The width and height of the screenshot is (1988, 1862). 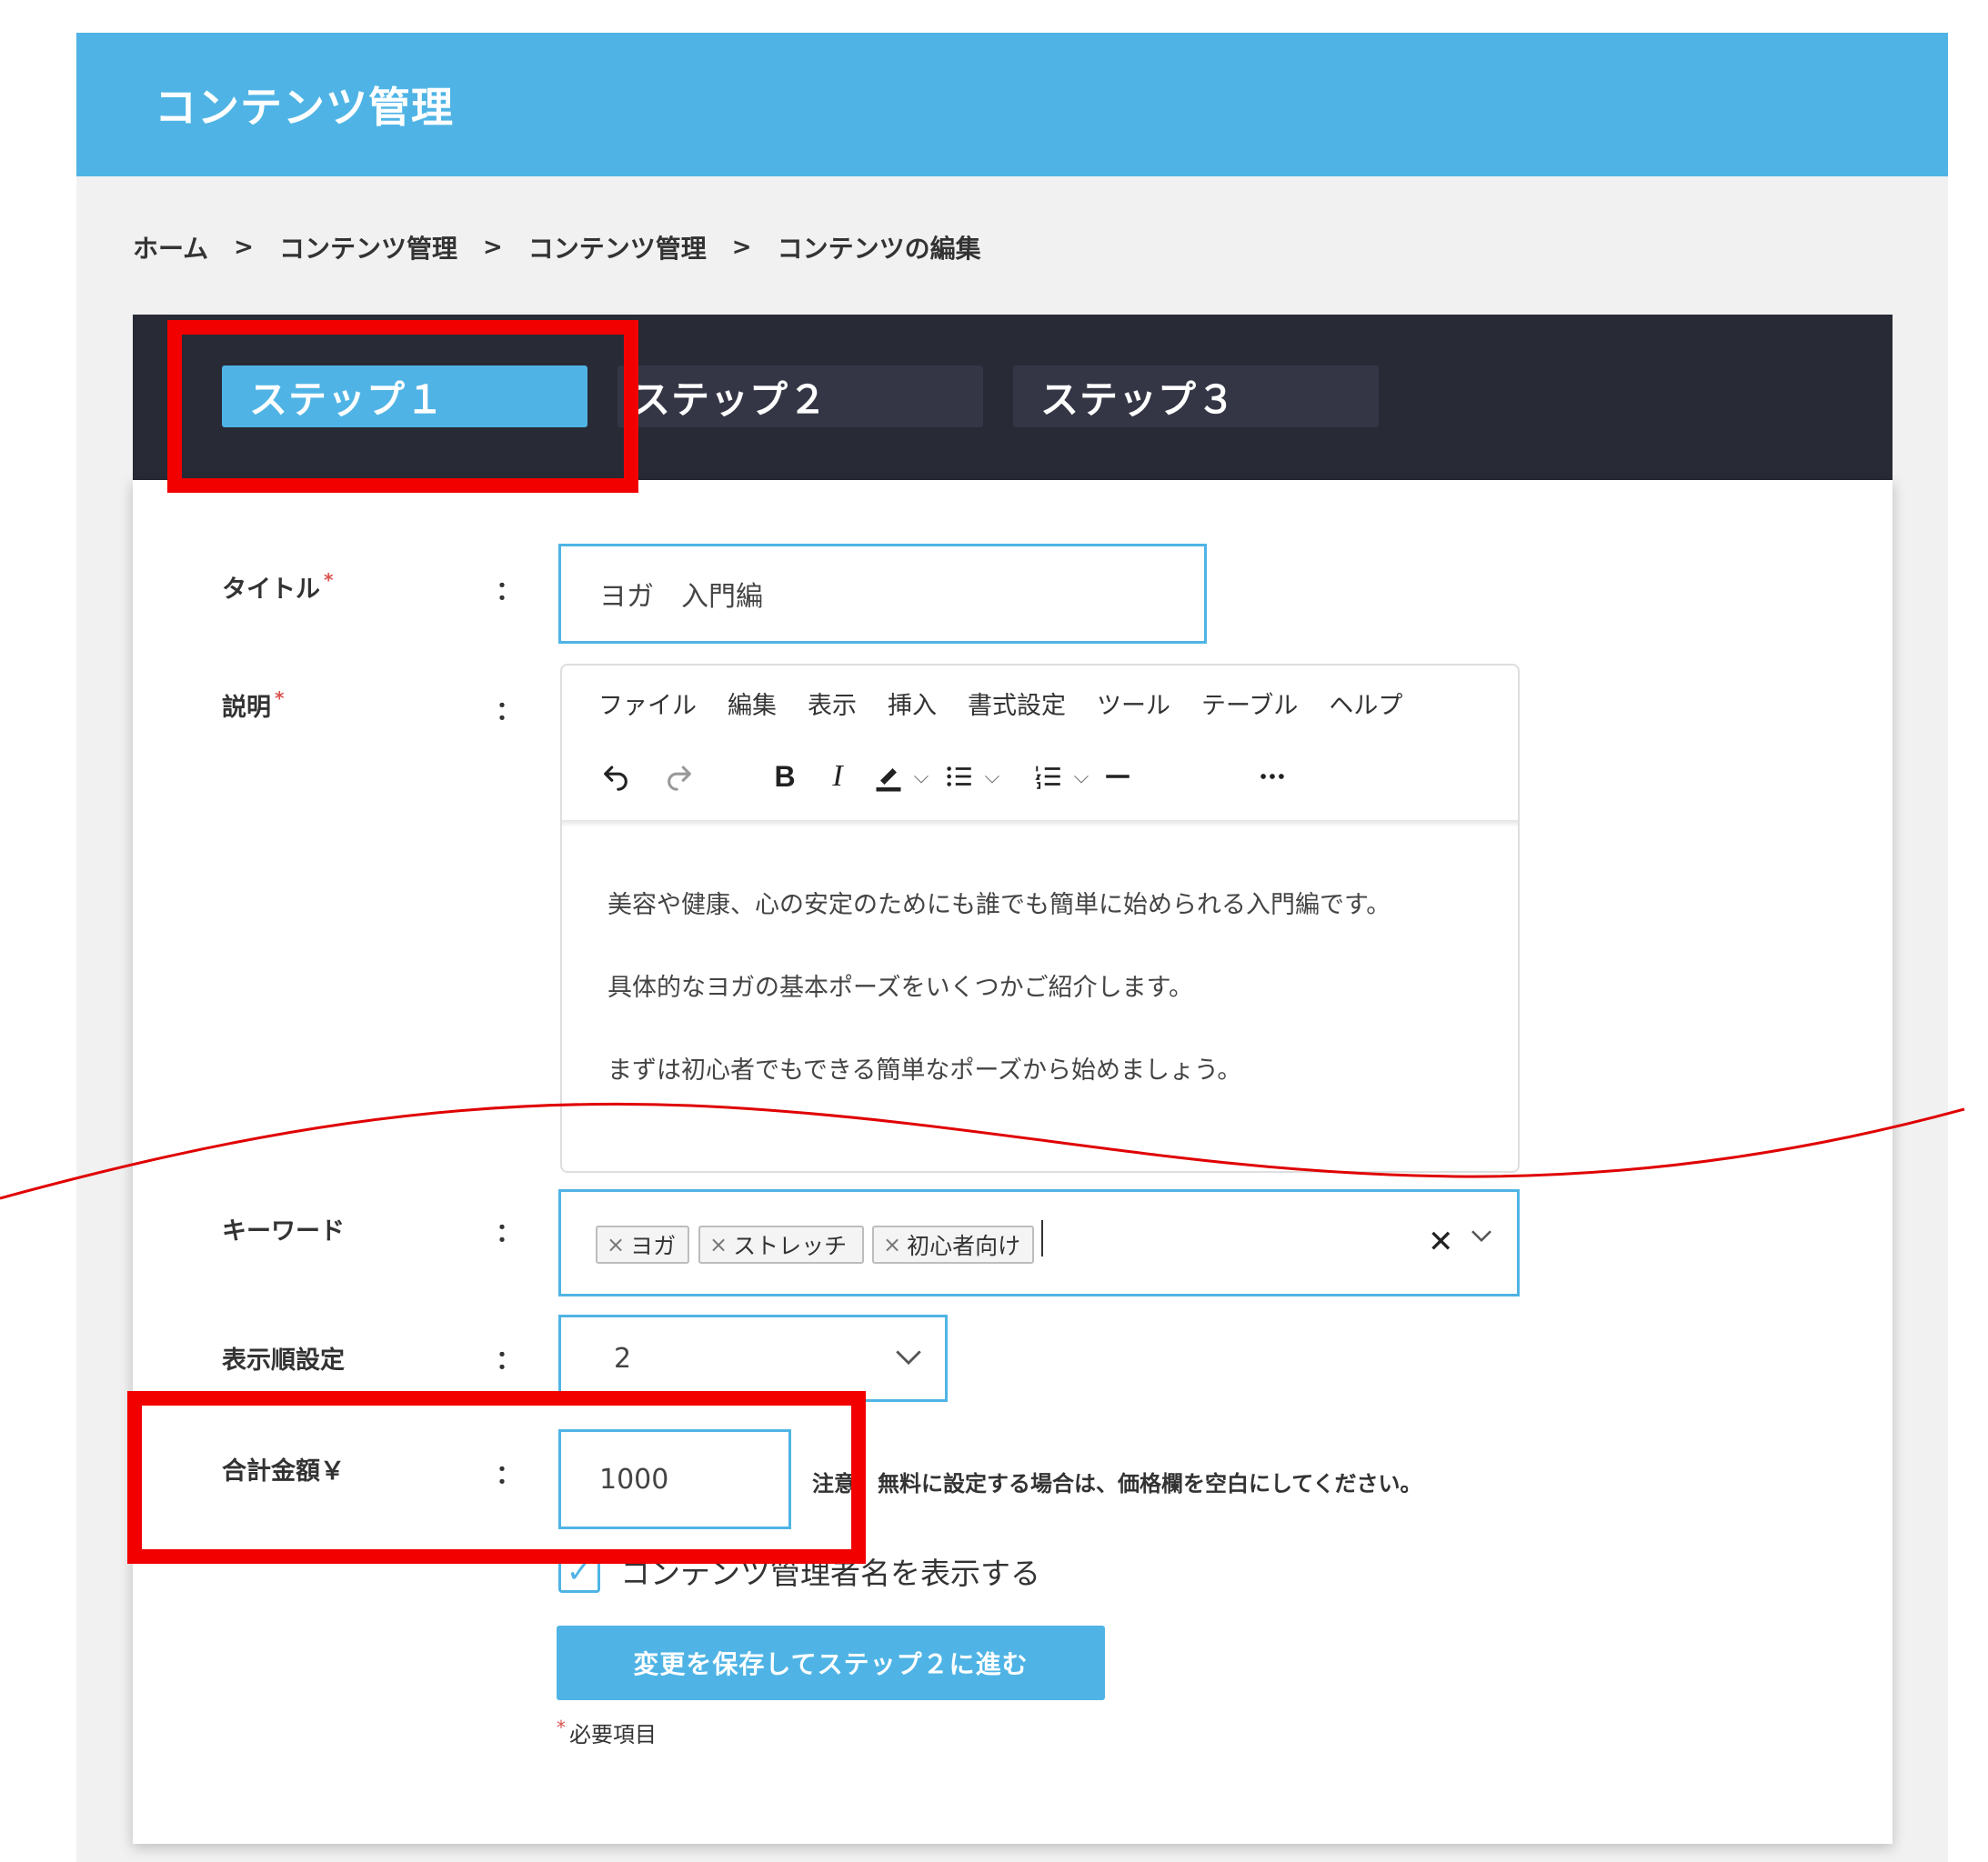 What do you see at coordinates (647, 703) in the screenshot?
I see `menu-file: ファイル` at bounding box center [647, 703].